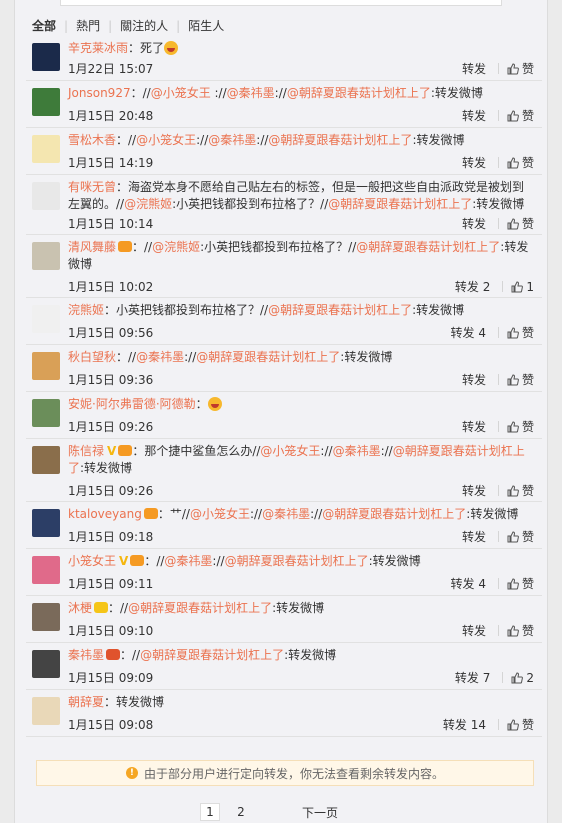  I want to click on filter-hot: 熱門, so click(88, 25).